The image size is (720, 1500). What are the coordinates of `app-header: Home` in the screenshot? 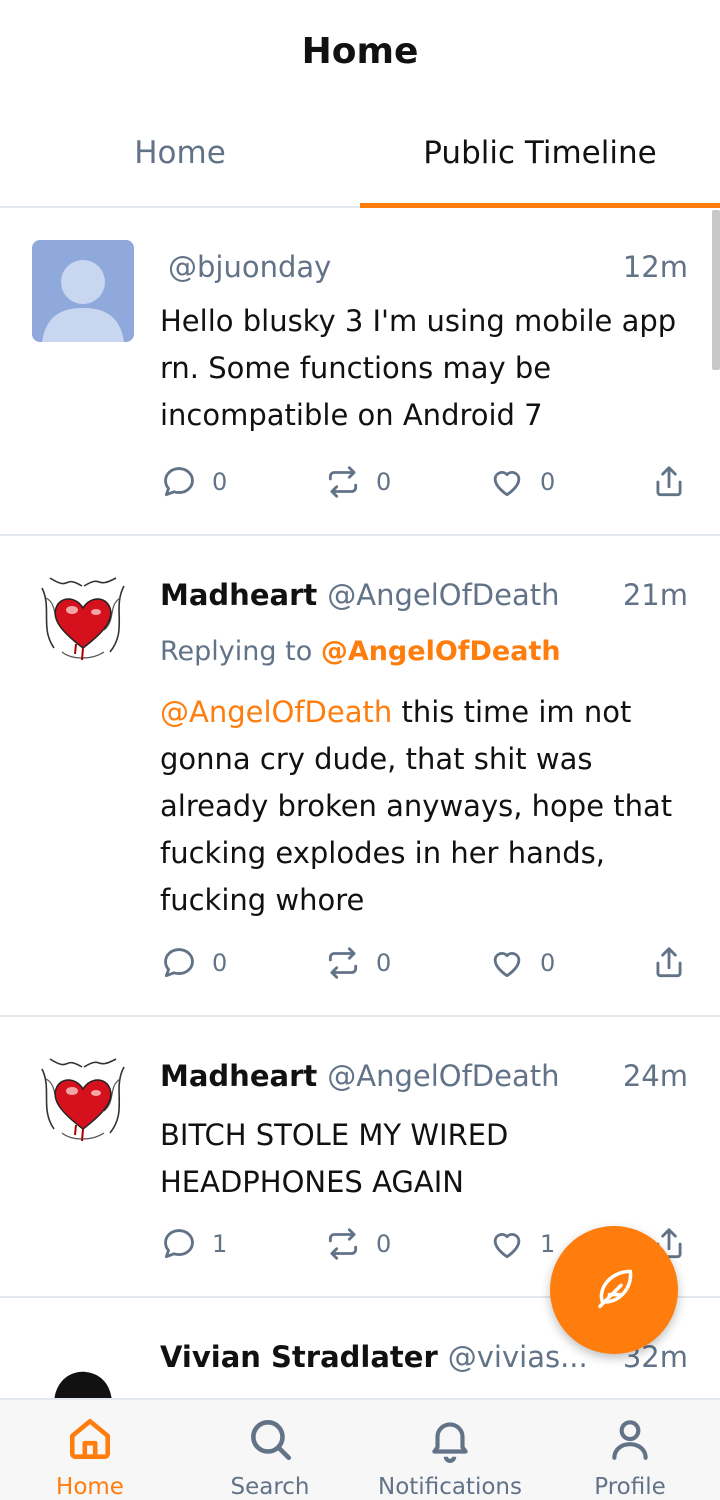 It's located at (360, 50).